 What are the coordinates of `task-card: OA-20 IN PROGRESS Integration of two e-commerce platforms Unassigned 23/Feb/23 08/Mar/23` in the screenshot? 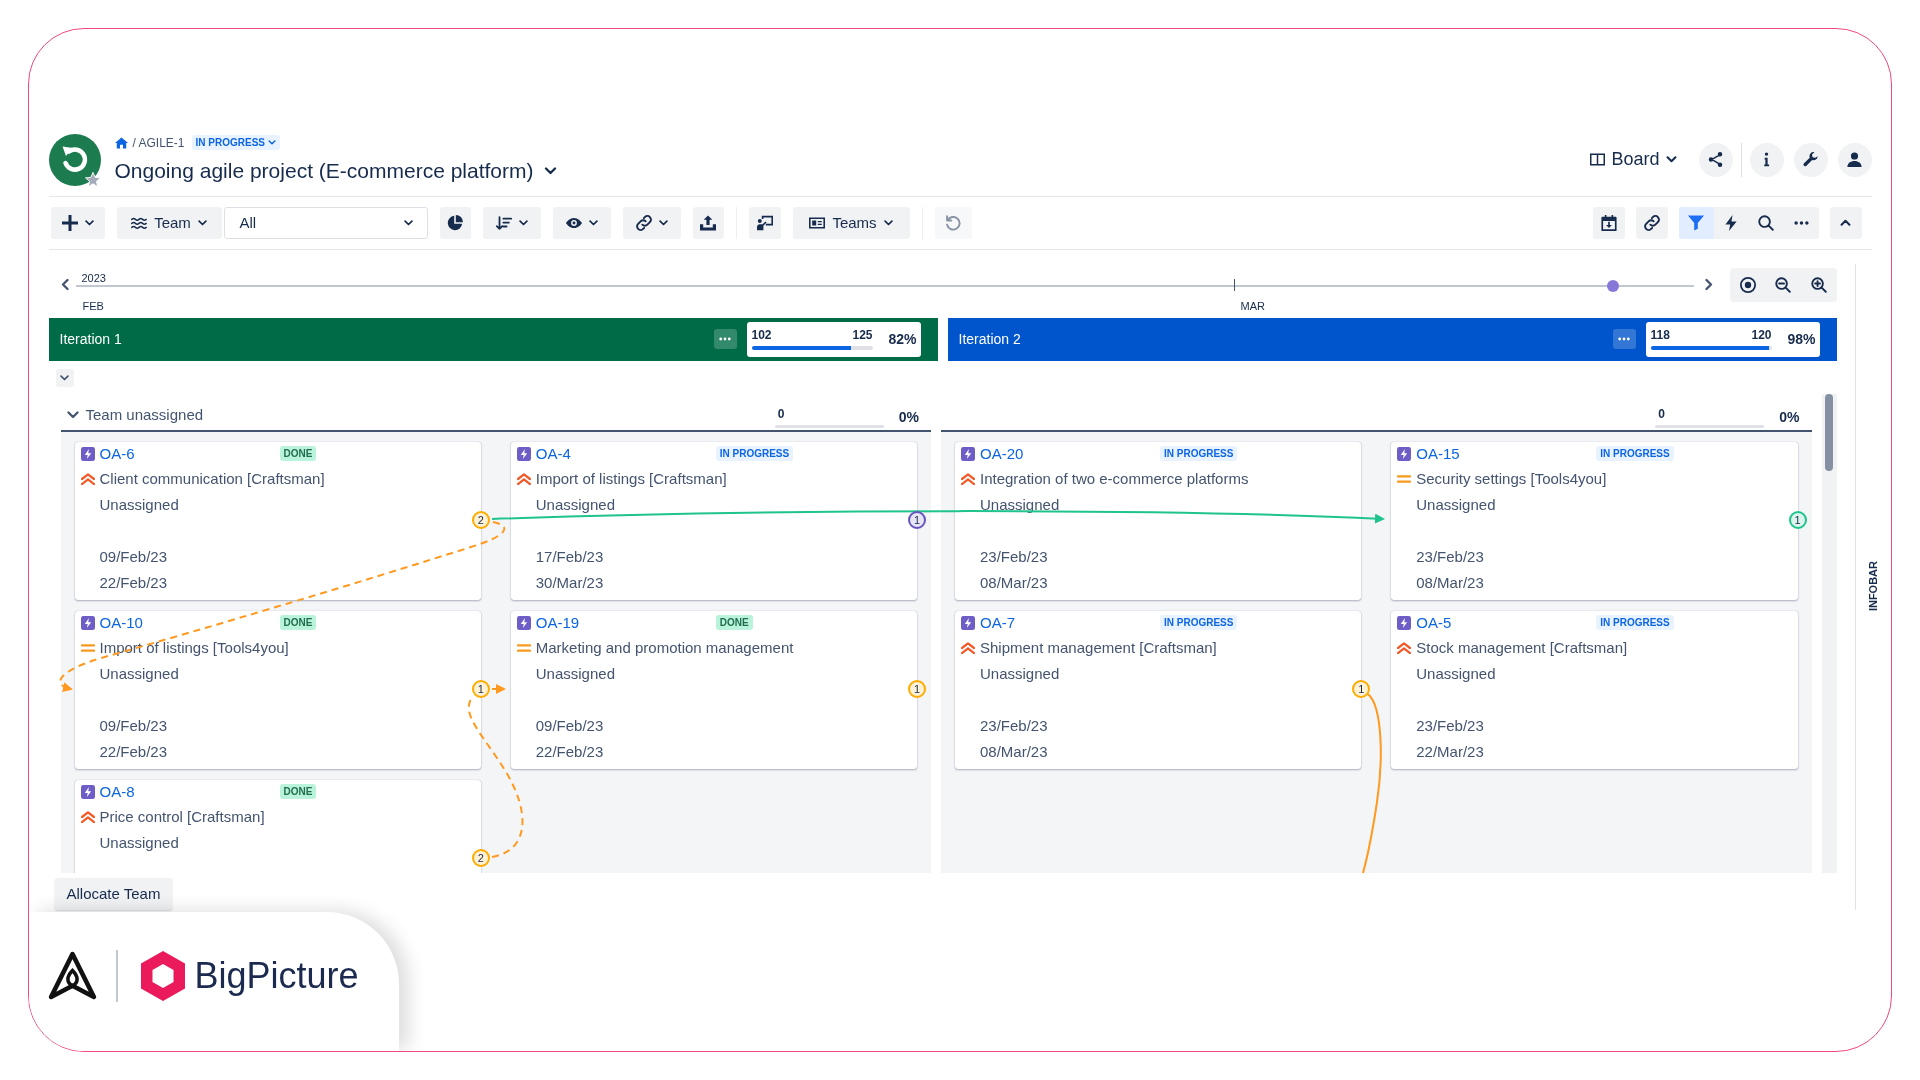 It's located at (1158, 520).